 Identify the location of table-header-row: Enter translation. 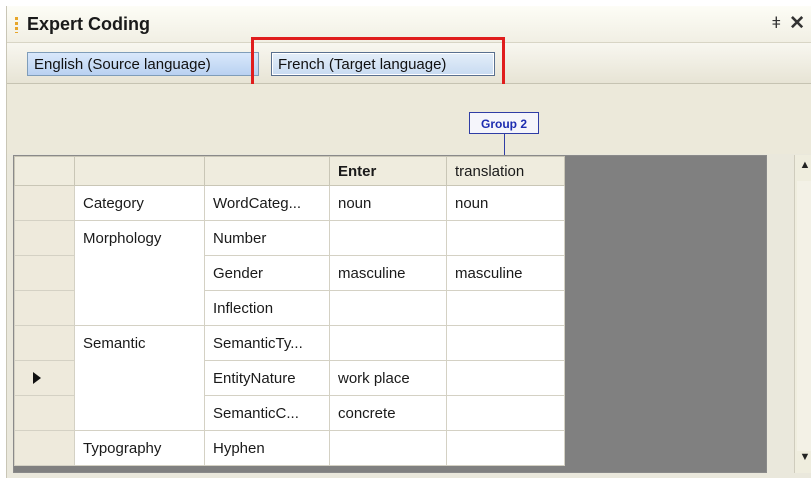
(289, 171).